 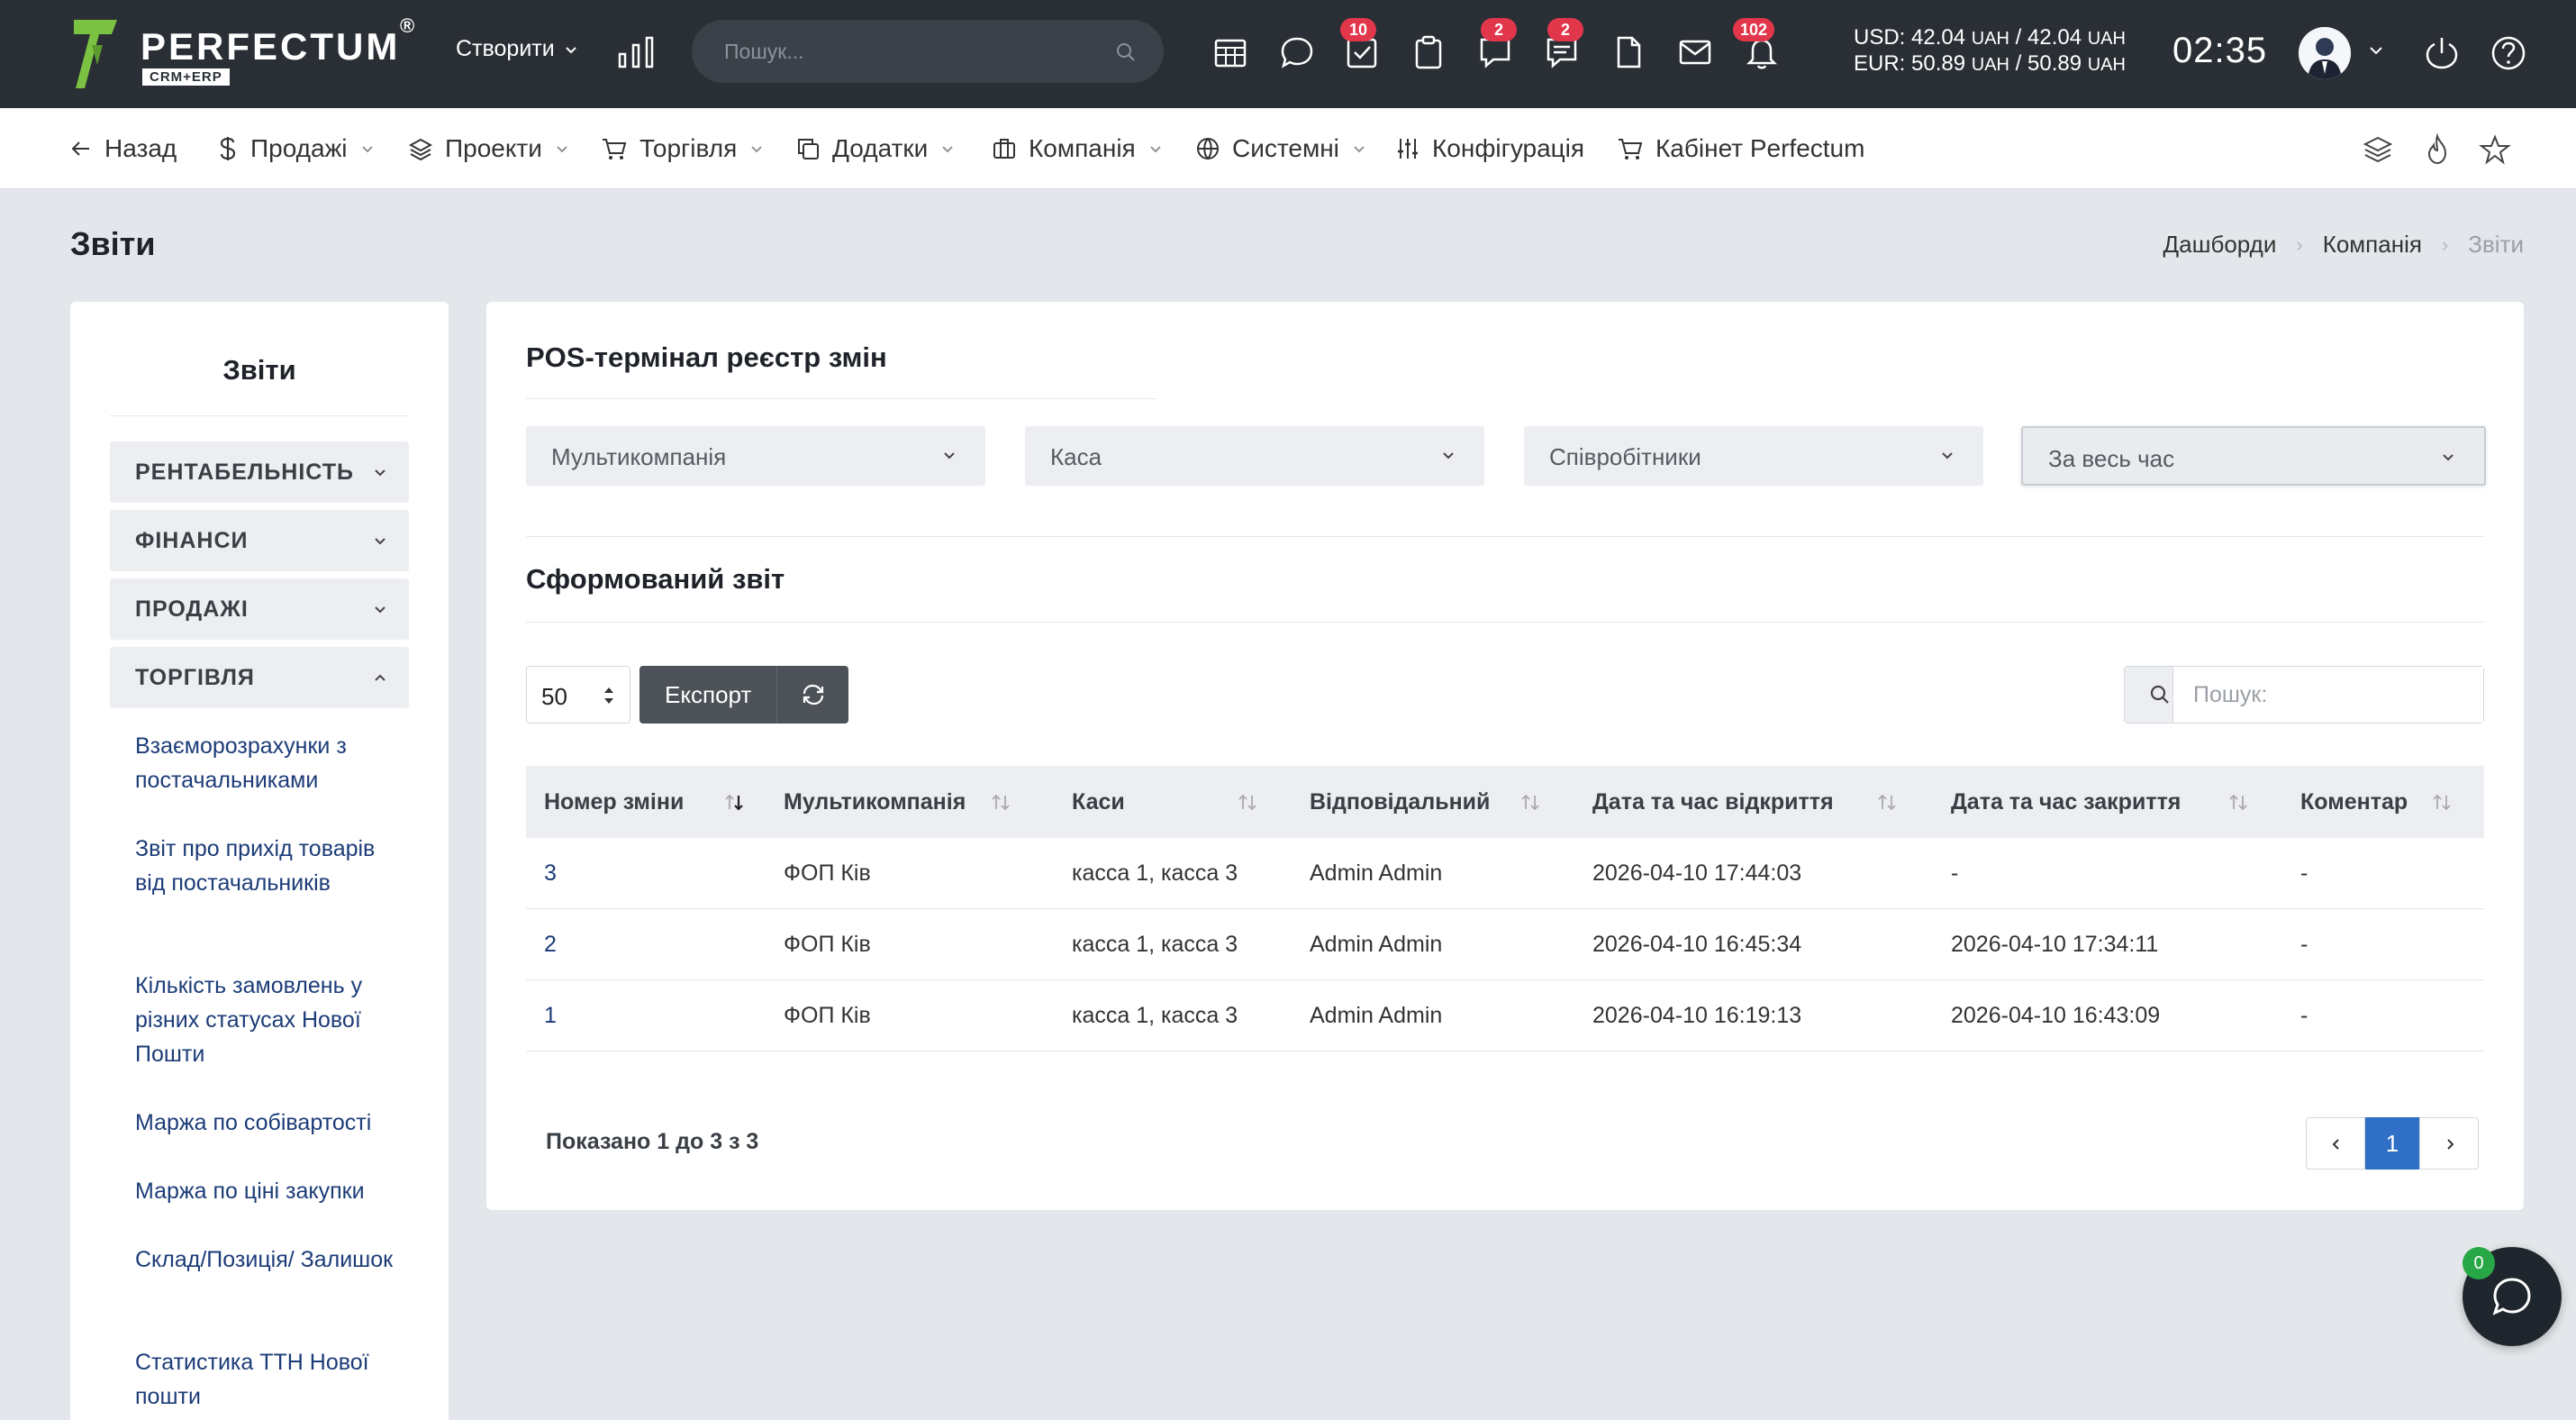 I want to click on nav-sales: Продажі, so click(x=296, y=149).